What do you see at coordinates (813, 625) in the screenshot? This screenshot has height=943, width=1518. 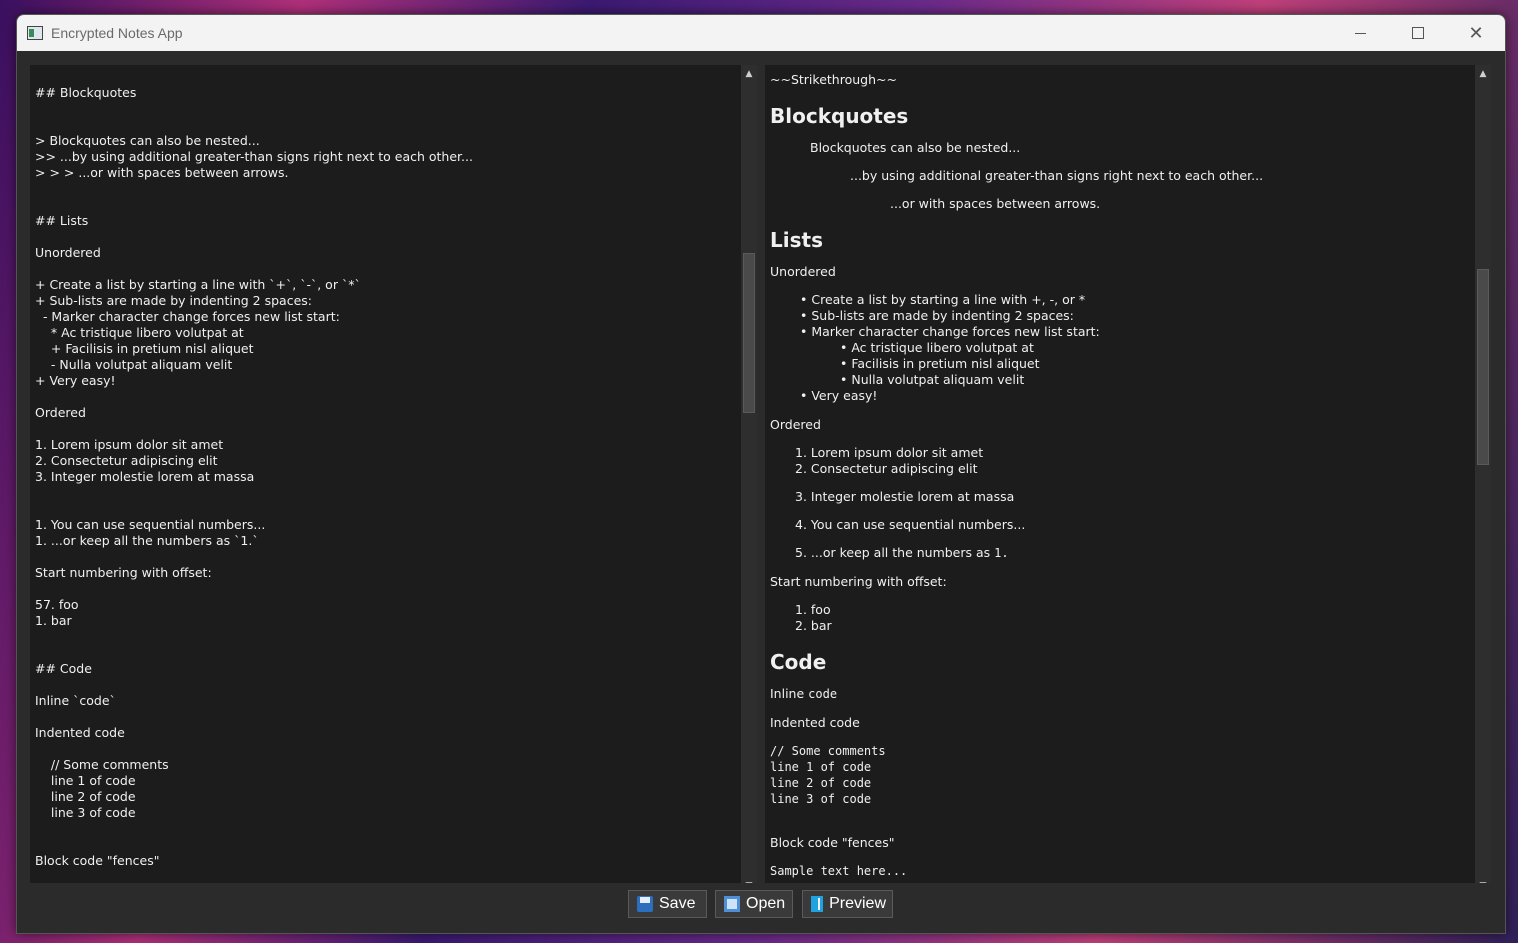 I see `preview-list-item: 2. bar` at bounding box center [813, 625].